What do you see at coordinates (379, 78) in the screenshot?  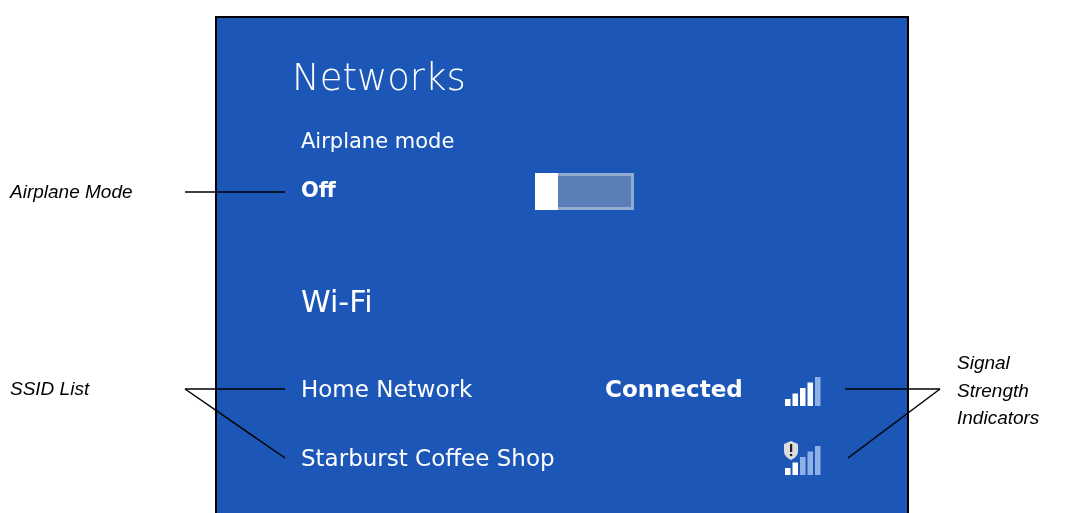 I see `panel-title: Networks` at bounding box center [379, 78].